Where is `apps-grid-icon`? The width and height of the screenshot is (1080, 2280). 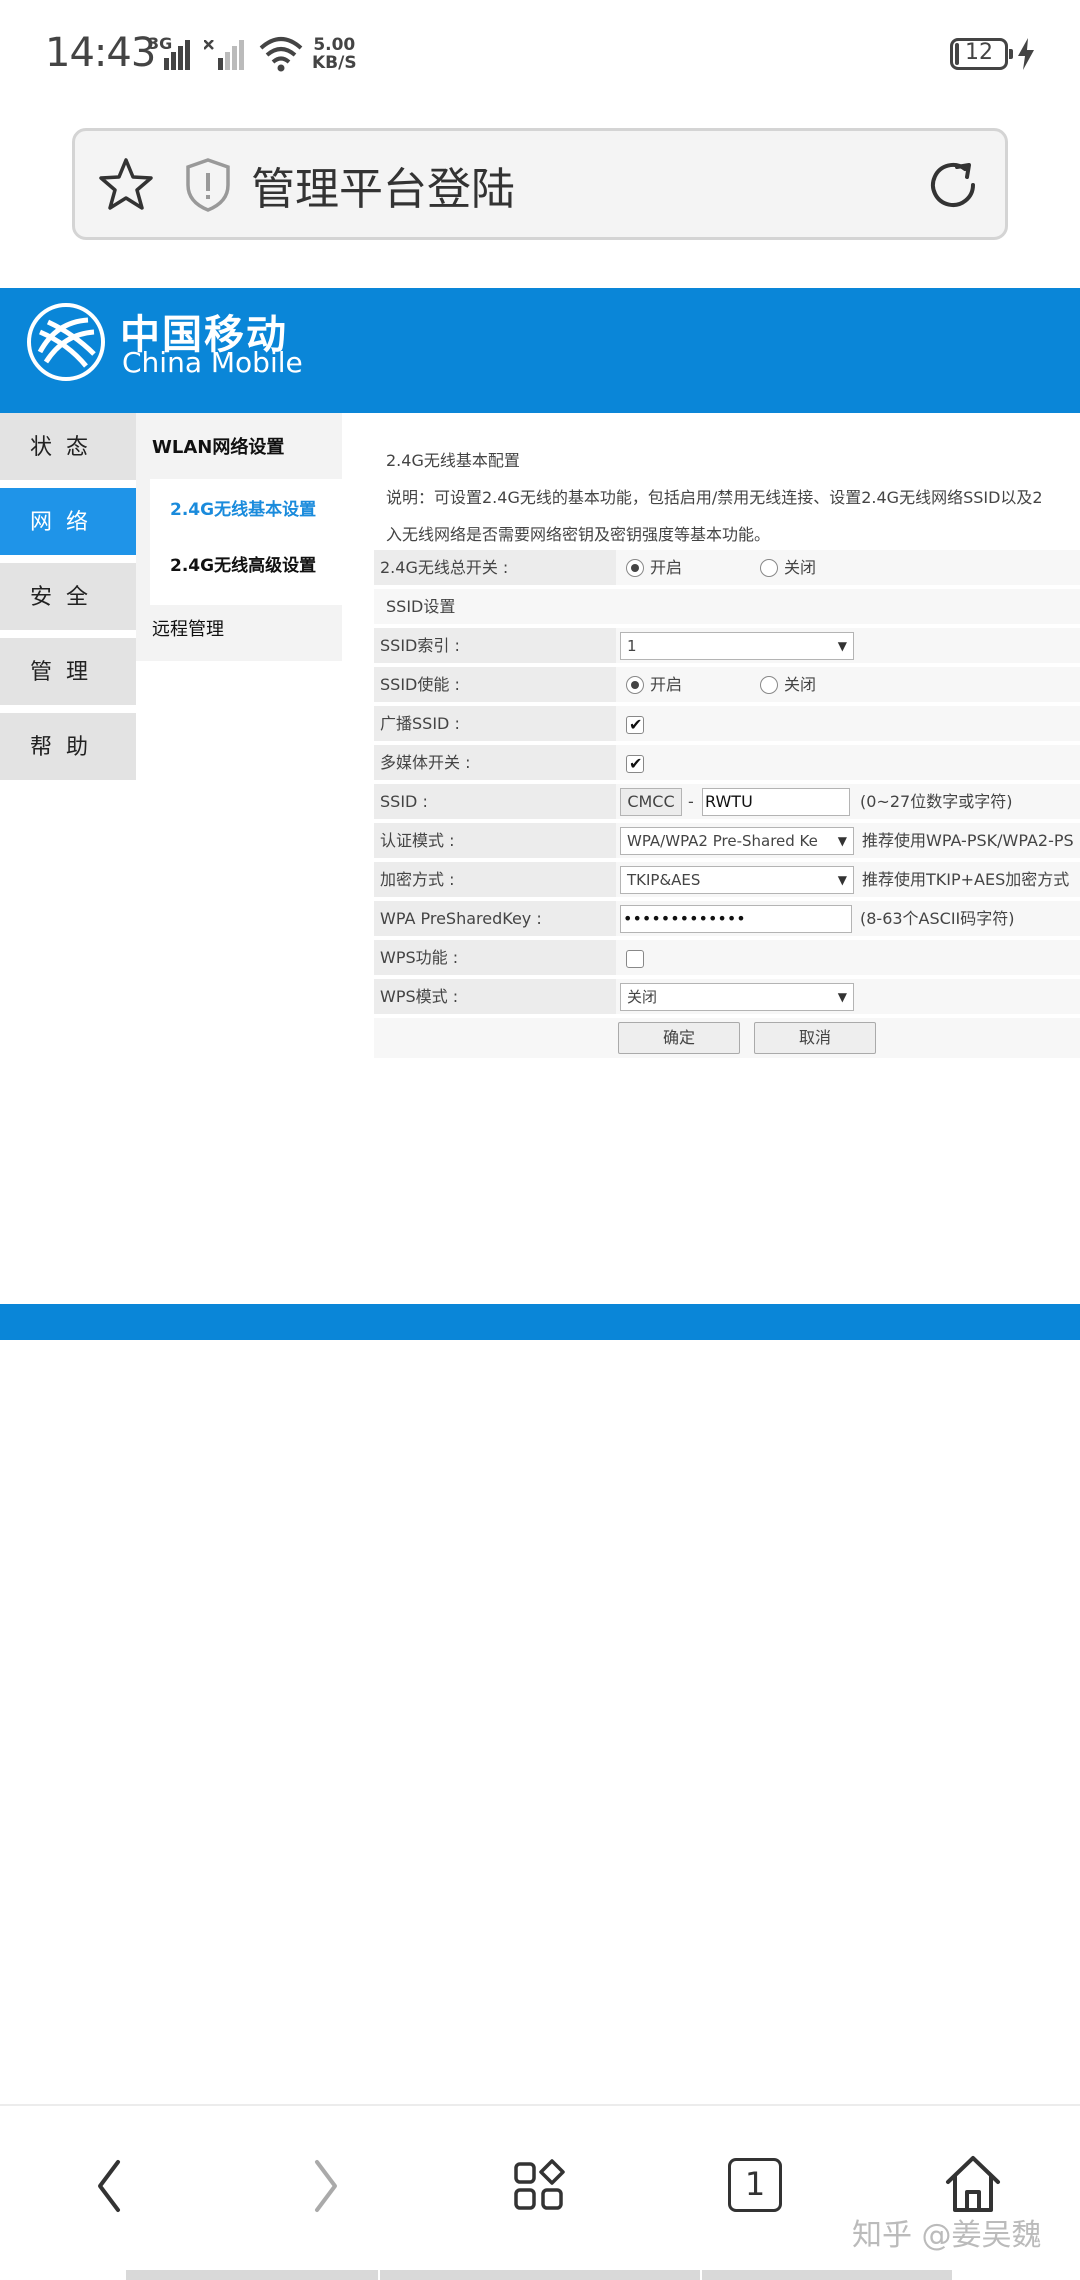 apps-grid-icon is located at coordinates (540, 2186).